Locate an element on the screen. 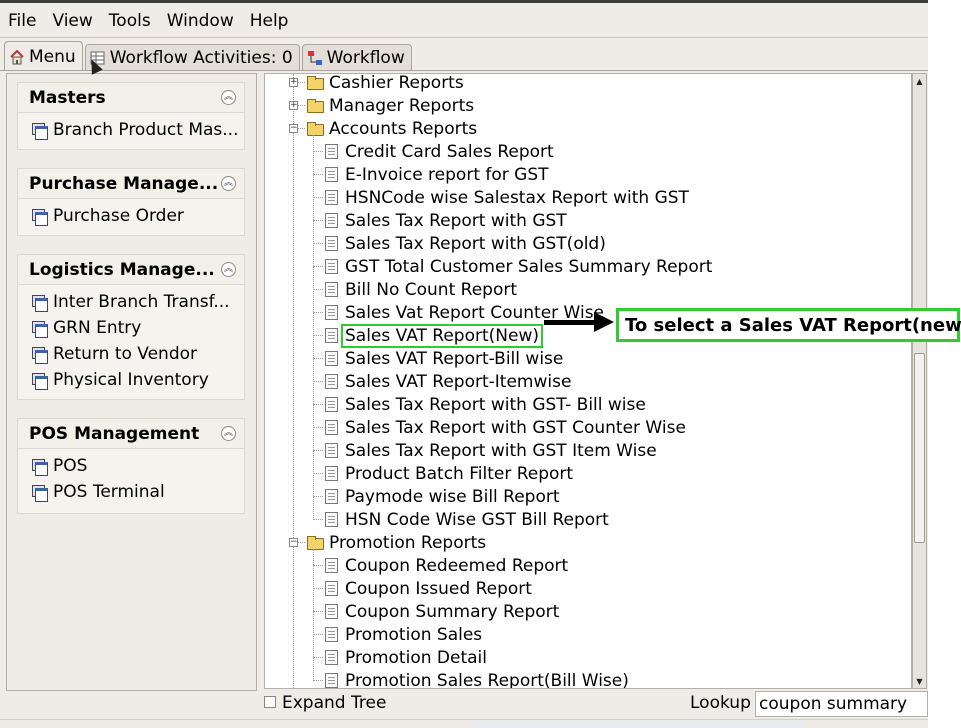 Image resolution: width=961 pixels, height=728 pixels. status-shade is located at coordinates (639, 725).